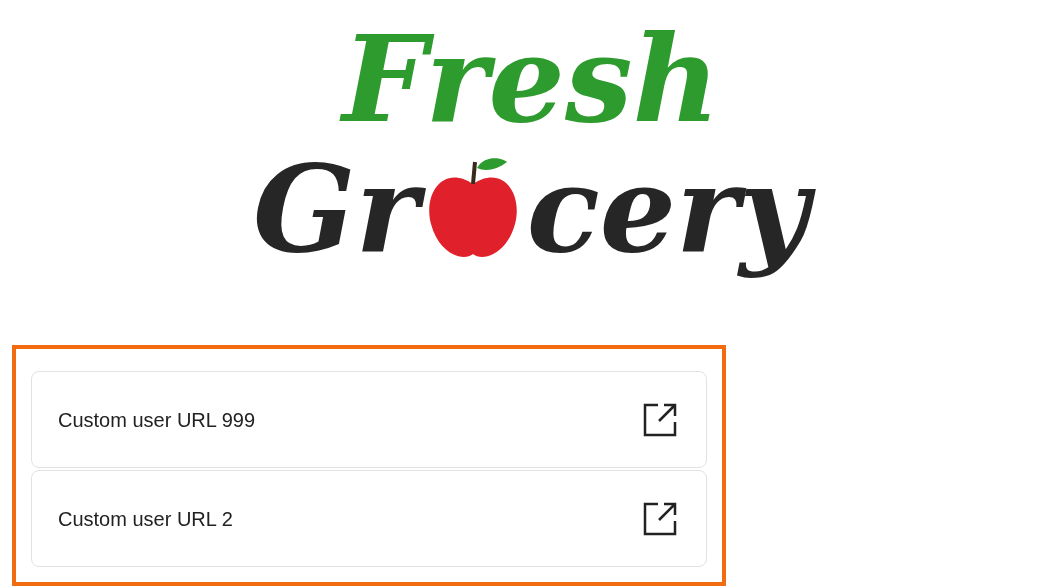 The width and height of the screenshot is (1062, 586). I want to click on link-card: Custom user URL 999, so click(369, 419).